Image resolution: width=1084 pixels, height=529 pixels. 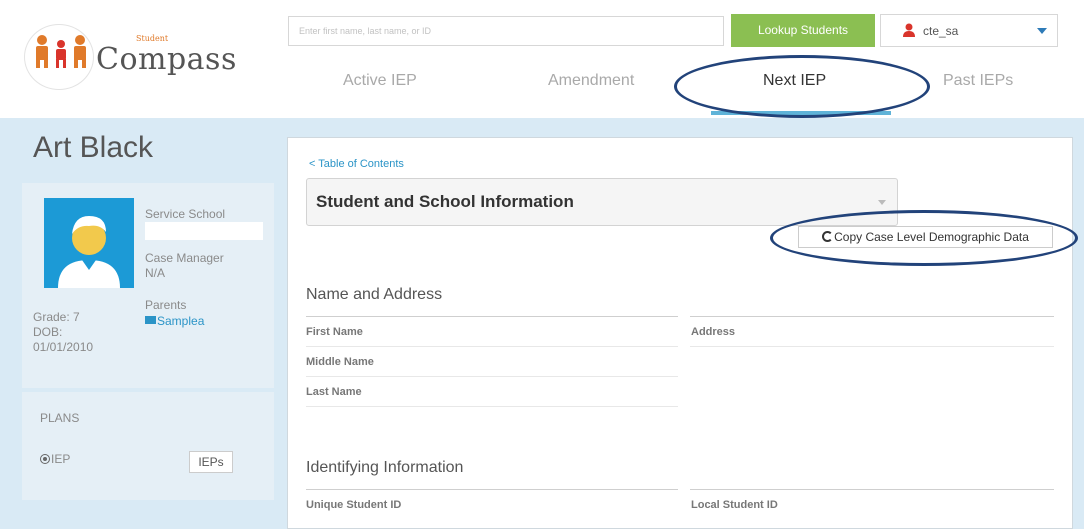 I want to click on radio-icon, so click(x=45, y=459).